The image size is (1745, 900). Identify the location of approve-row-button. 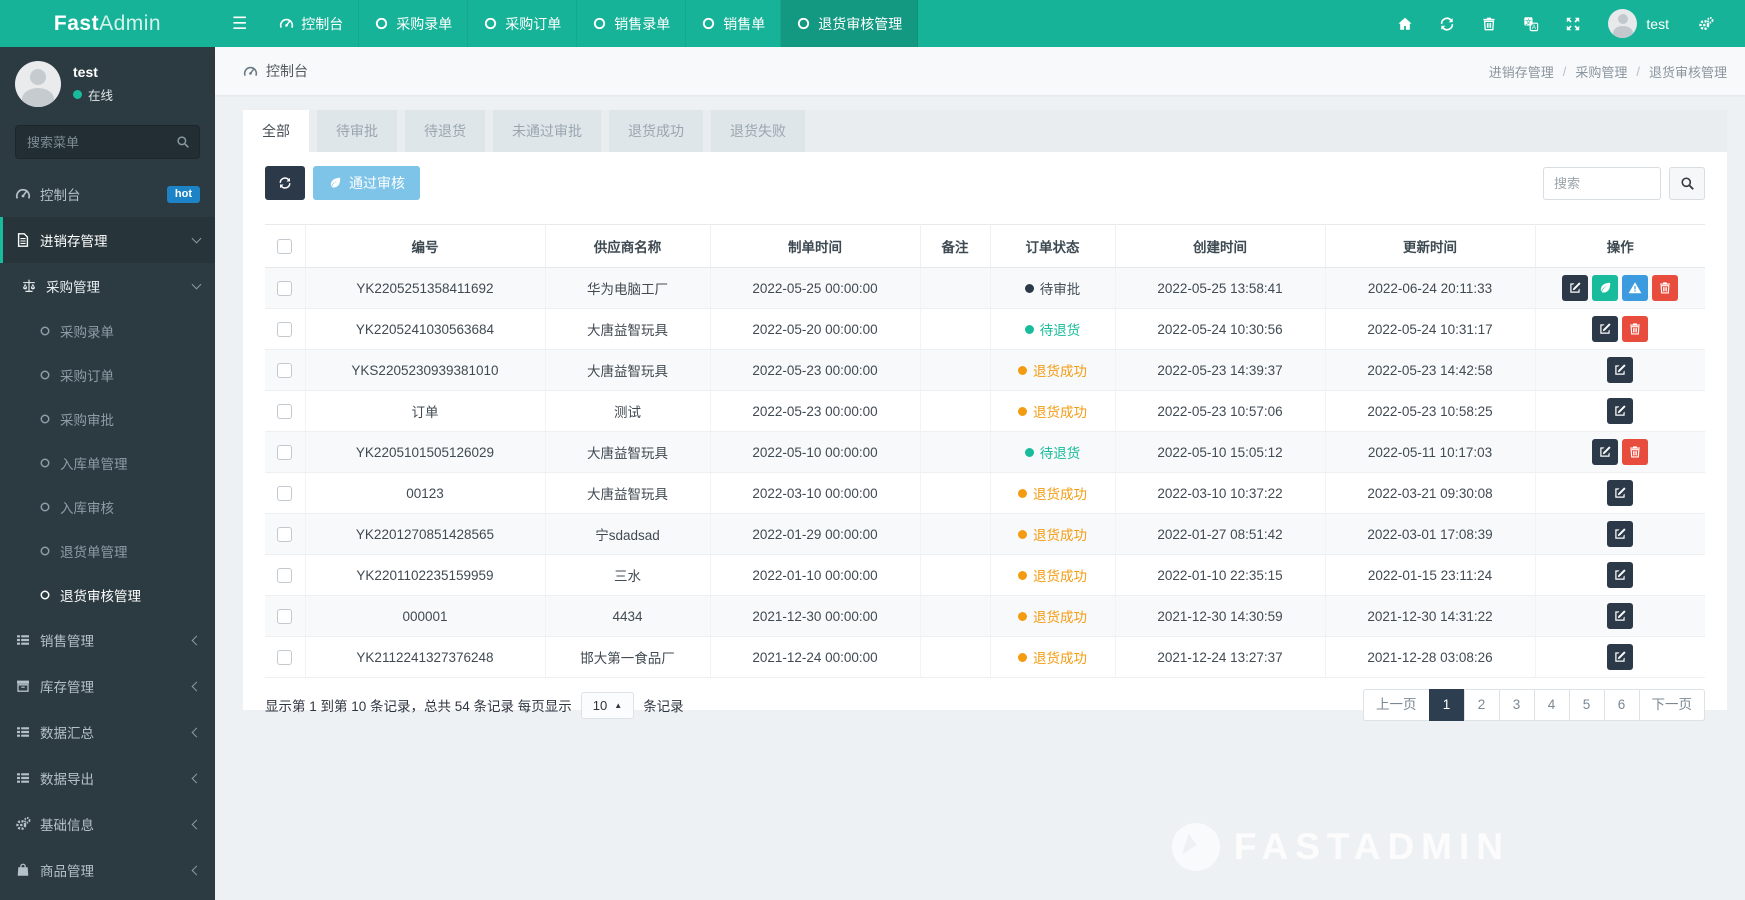
(1605, 288).